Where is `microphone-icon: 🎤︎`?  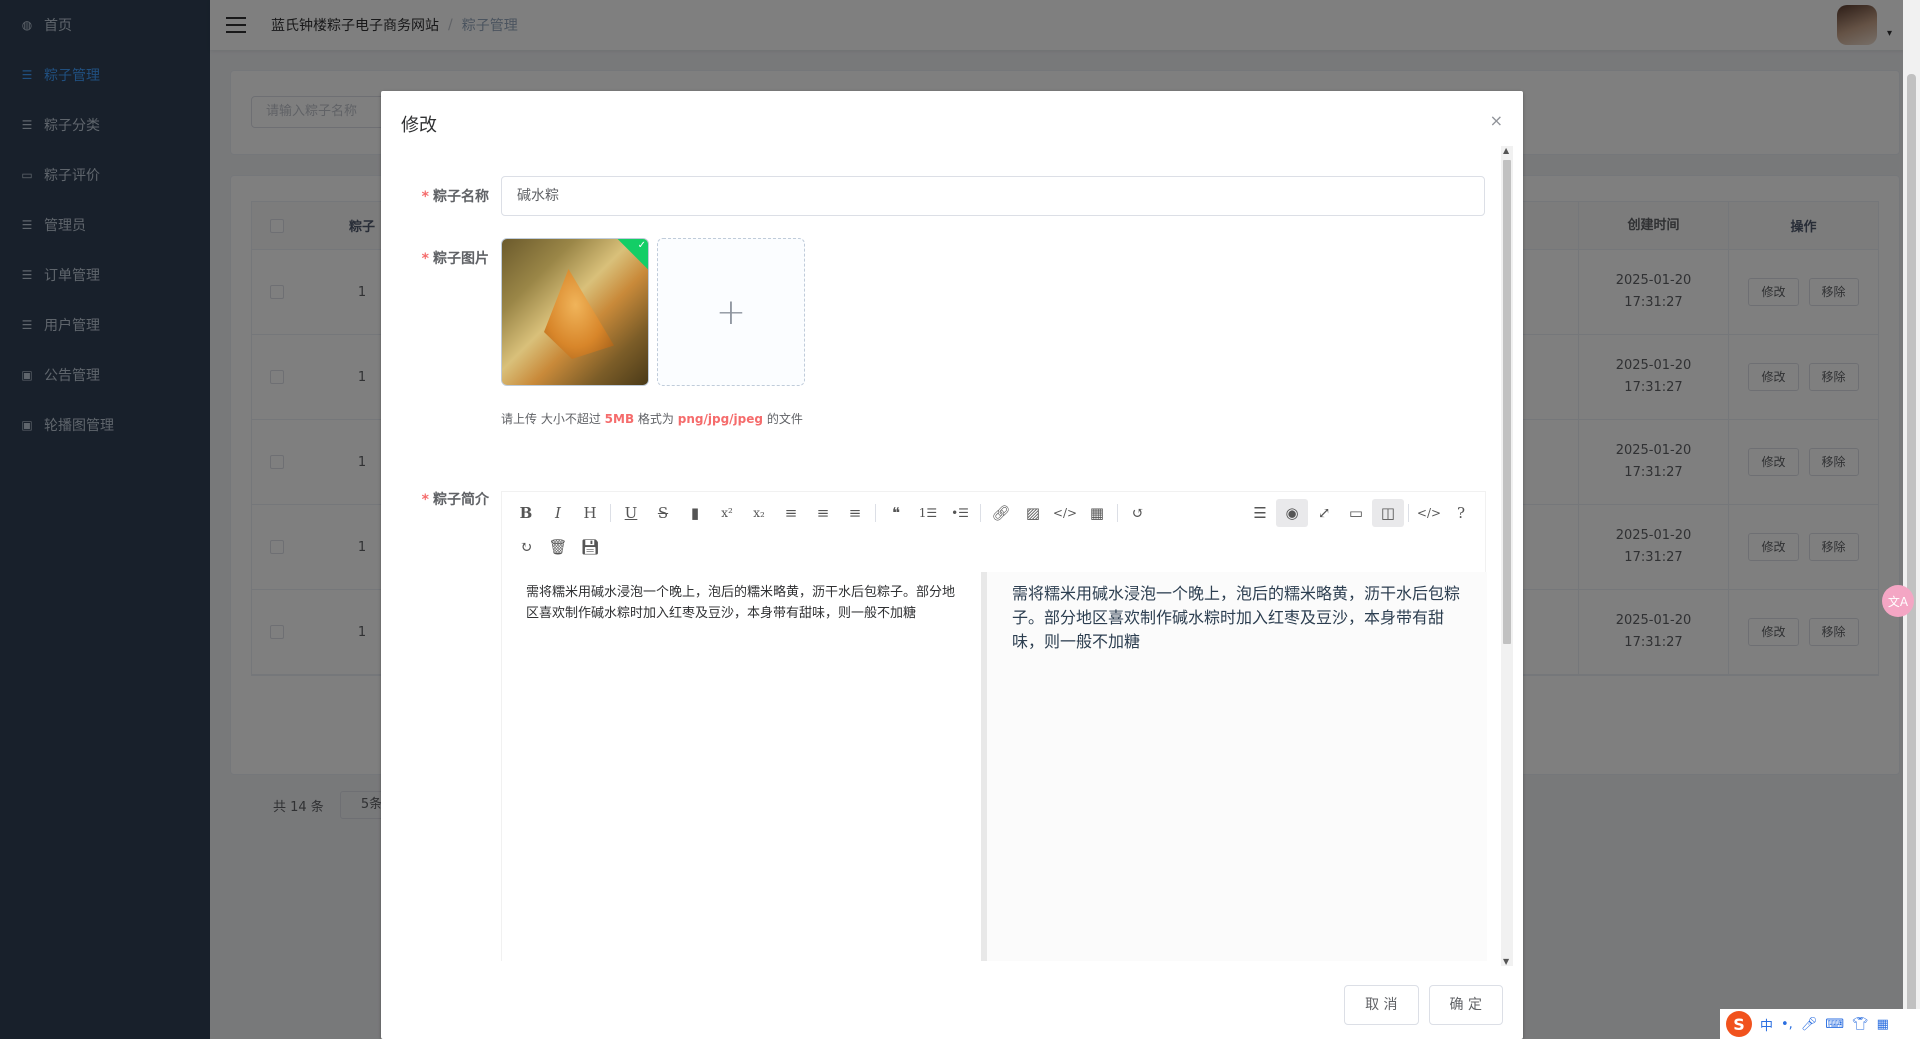 microphone-icon: 🎤︎ is located at coordinates (1809, 1024).